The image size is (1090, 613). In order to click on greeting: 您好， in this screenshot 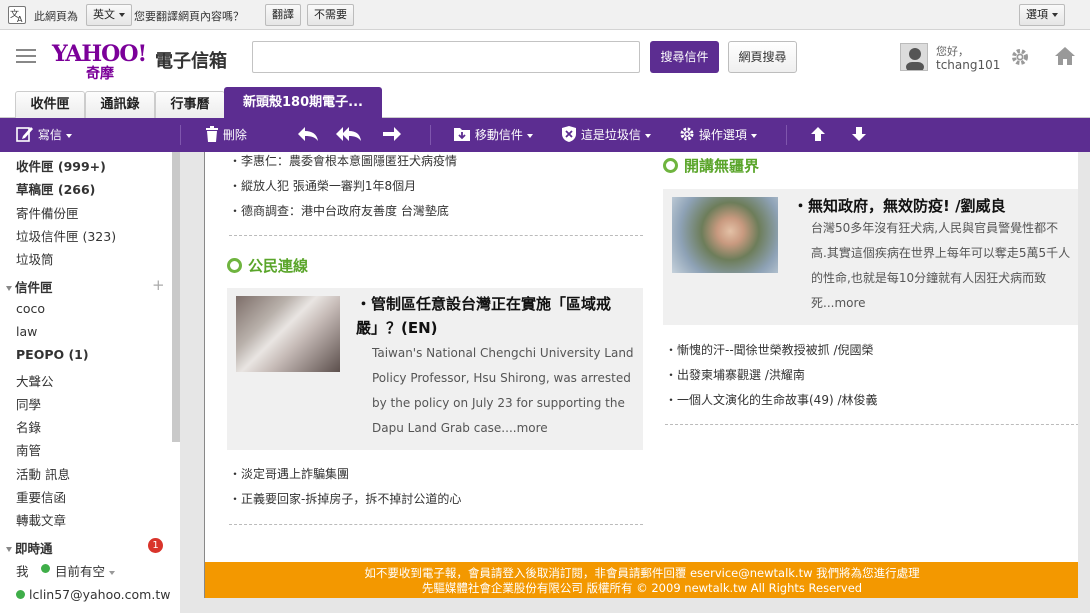, I will do `click(952, 51)`.